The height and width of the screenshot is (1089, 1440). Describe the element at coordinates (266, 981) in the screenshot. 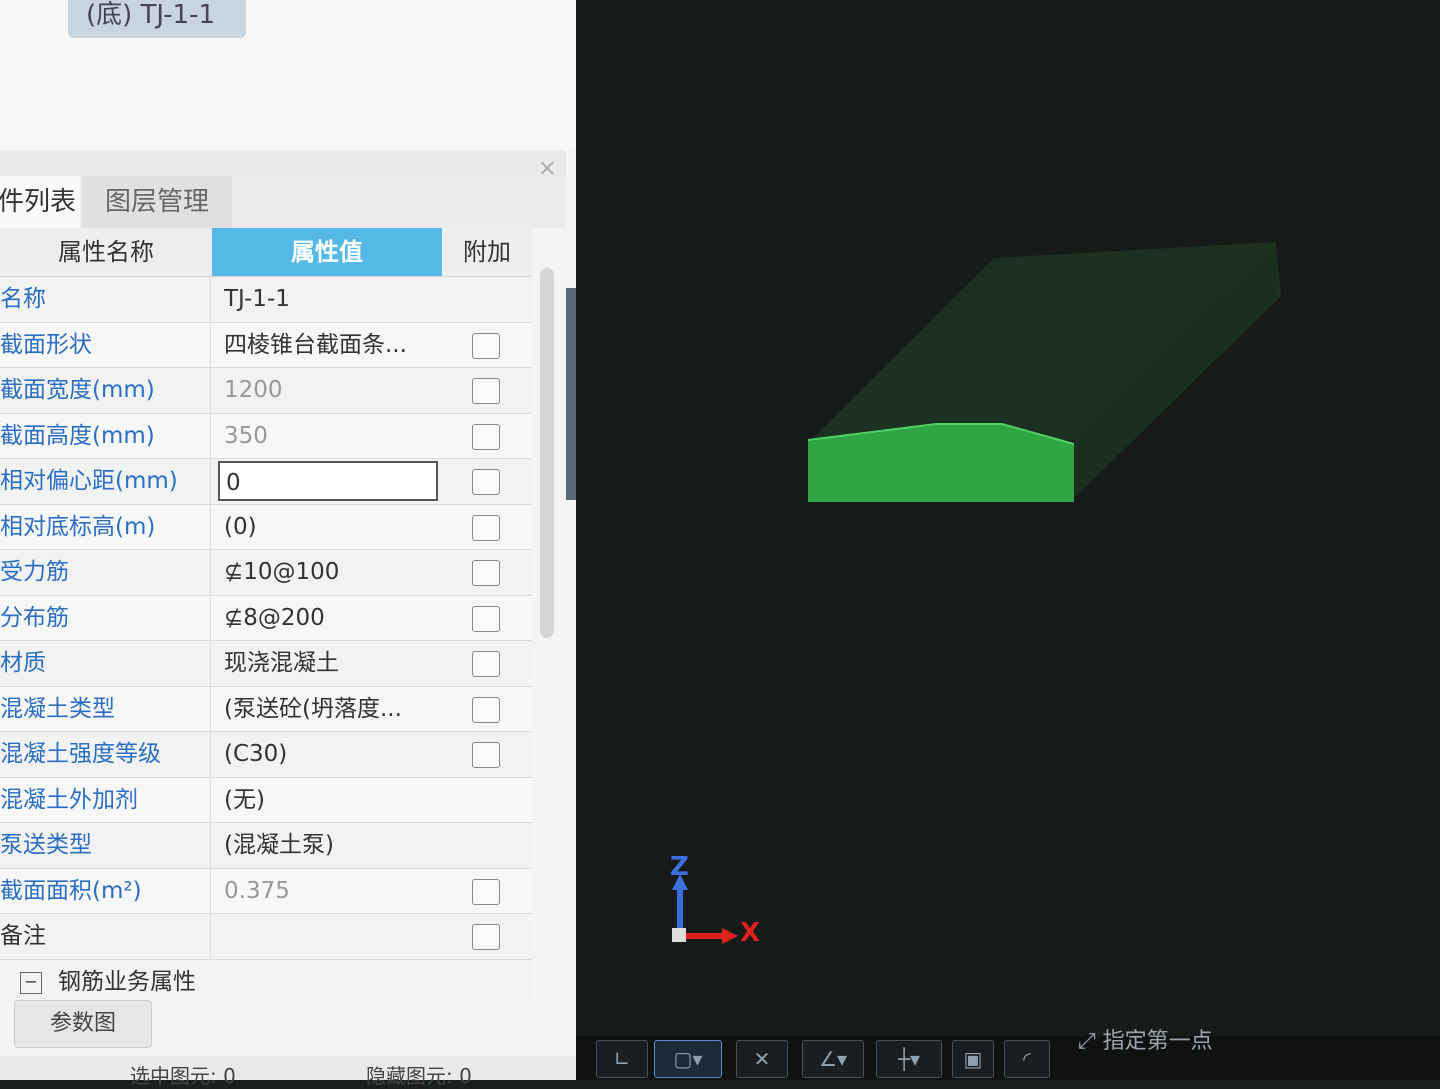

I see `rebar-business-group: − 钢筋业务属性` at that location.